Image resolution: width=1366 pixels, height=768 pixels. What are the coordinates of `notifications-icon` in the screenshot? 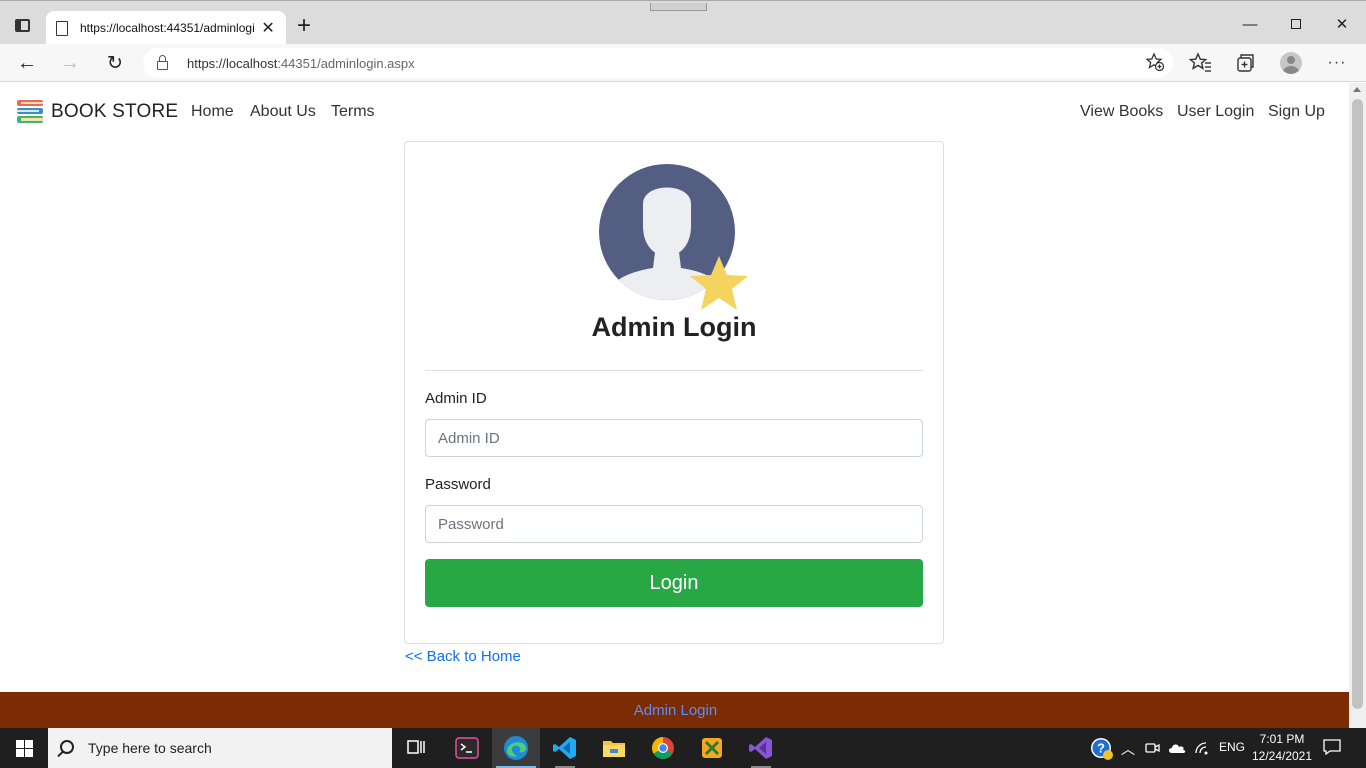 It's located at (1332, 747).